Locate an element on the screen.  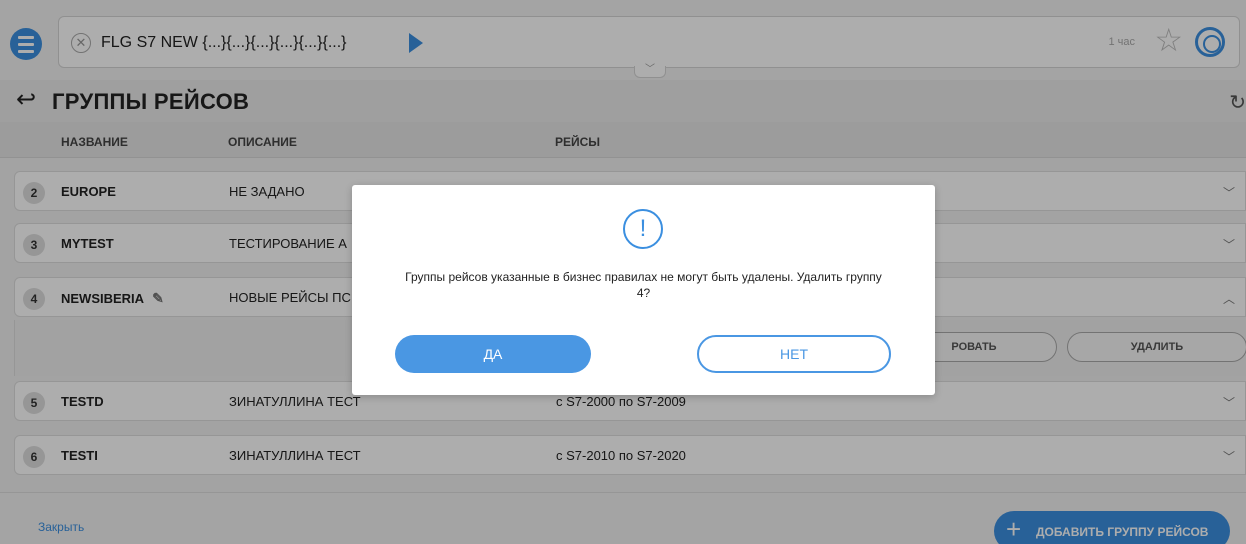
yes-button: ДА is located at coordinates (493, 354).